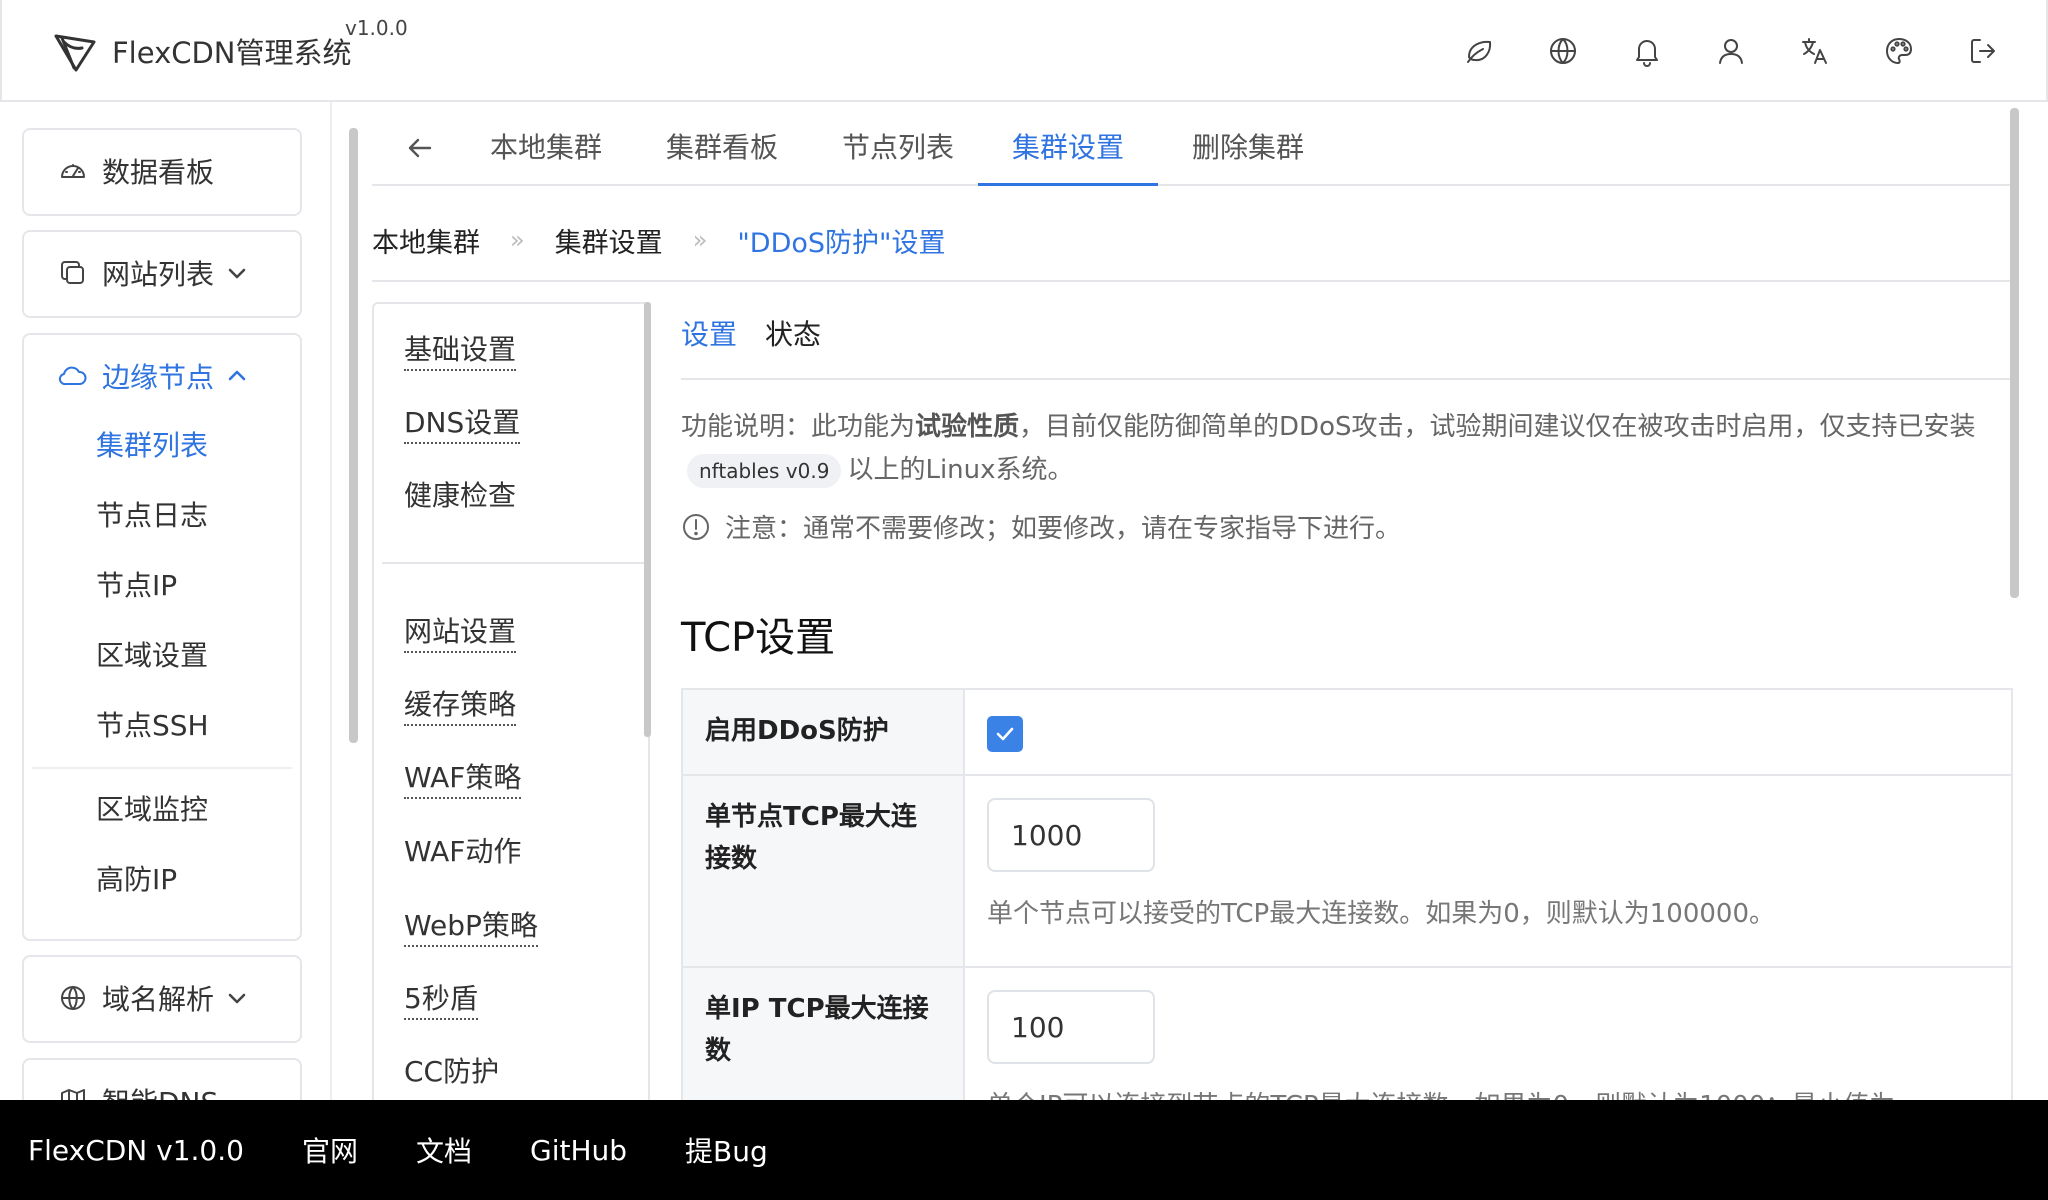 Image resolution: width=2048 pixels, height=1200 pixels. I want to click on tcp-max-label: 单节点TCP最大连接数, so click(824, 871).